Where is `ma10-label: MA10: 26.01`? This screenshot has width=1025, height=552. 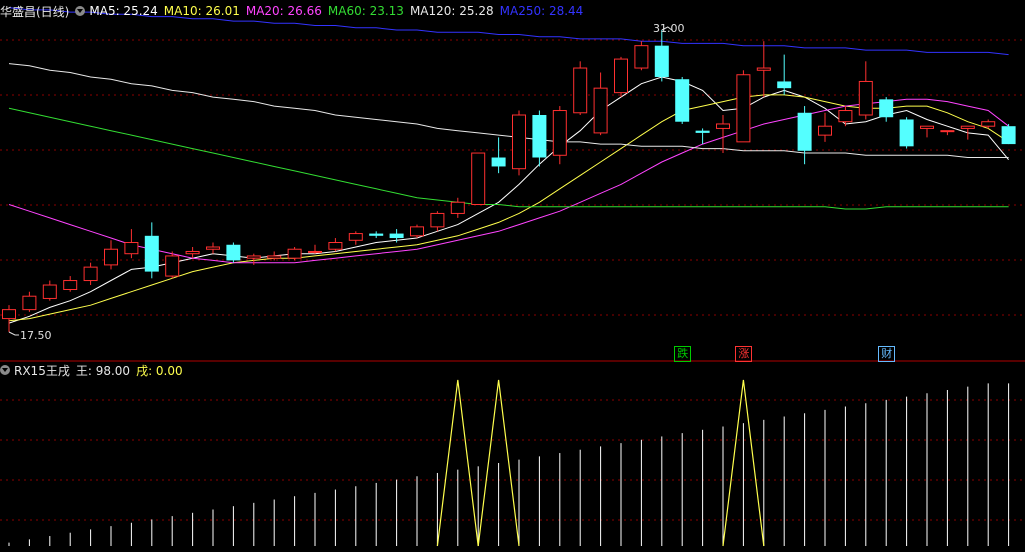
ma10-label: MA10: 26.01 is located at coordinates (201, 11).